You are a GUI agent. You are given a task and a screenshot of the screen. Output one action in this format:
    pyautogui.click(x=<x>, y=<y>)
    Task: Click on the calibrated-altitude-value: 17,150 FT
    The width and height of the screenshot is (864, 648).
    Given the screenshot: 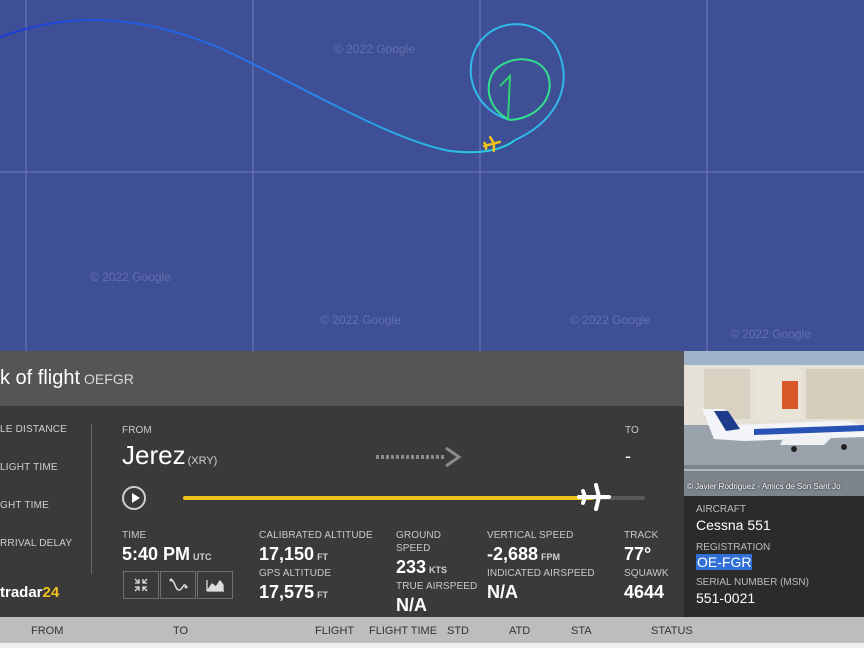 What is the action you would take?
    pyautogui.click(x=293, y=554)
    